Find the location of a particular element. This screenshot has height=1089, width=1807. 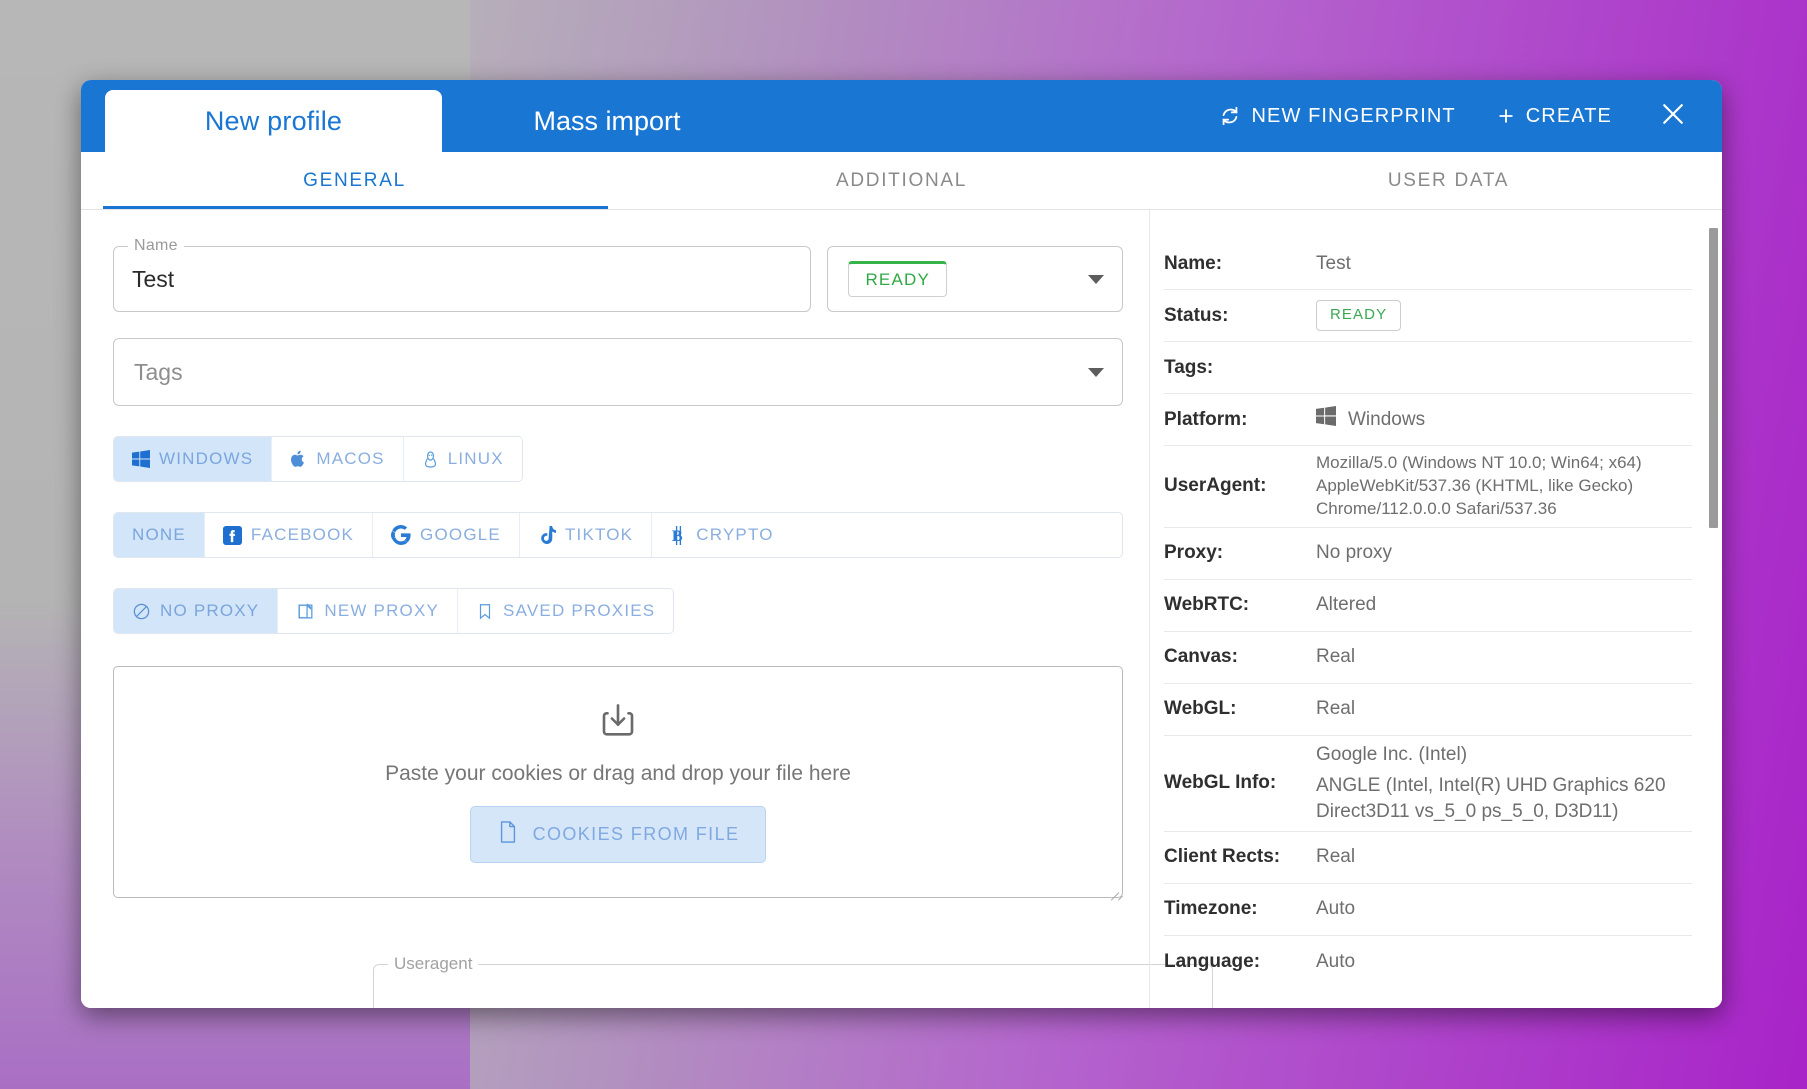

proxy-option-saved-proxies-label: SAVED PROXIES is located at coordinates (579, 610).